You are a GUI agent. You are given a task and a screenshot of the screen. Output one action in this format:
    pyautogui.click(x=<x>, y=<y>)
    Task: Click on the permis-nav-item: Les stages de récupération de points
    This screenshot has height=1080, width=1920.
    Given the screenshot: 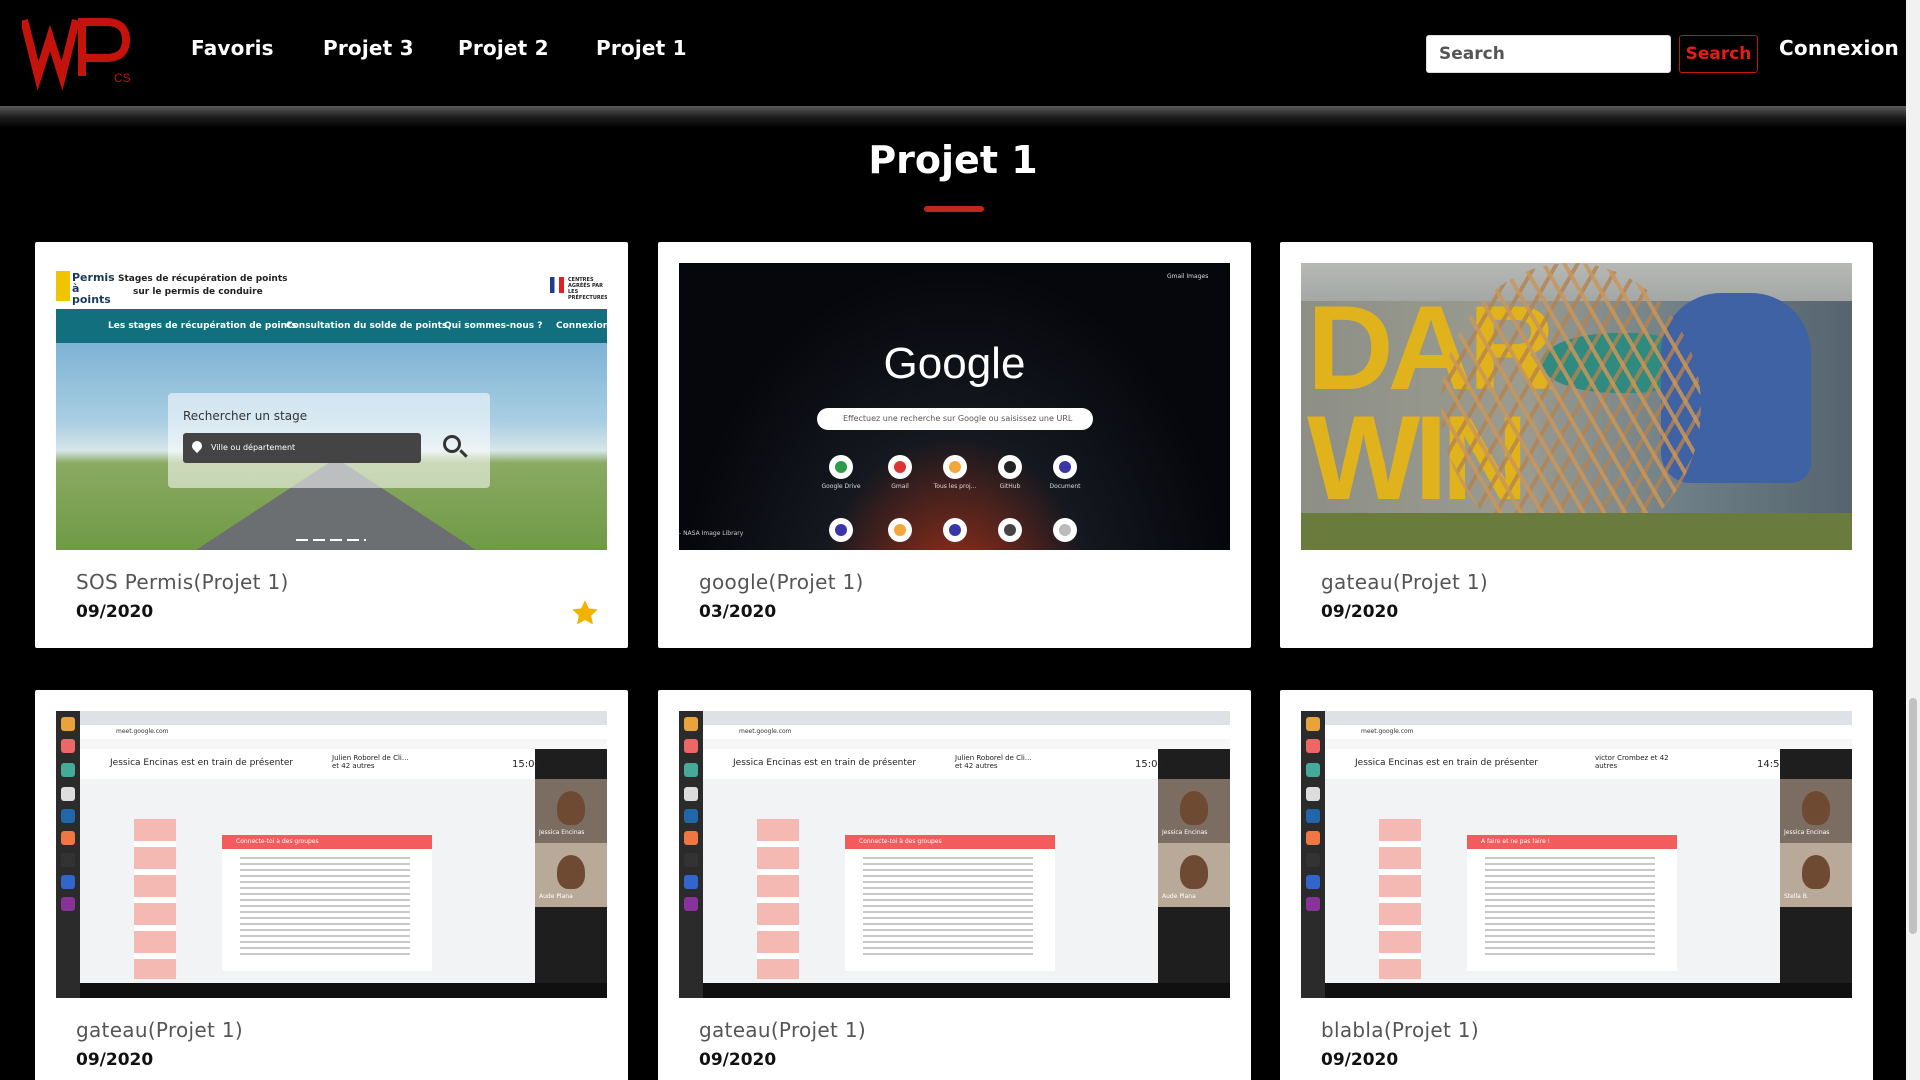 What is the action you would take?
    pyautogui.click(x=202, y=326)
    